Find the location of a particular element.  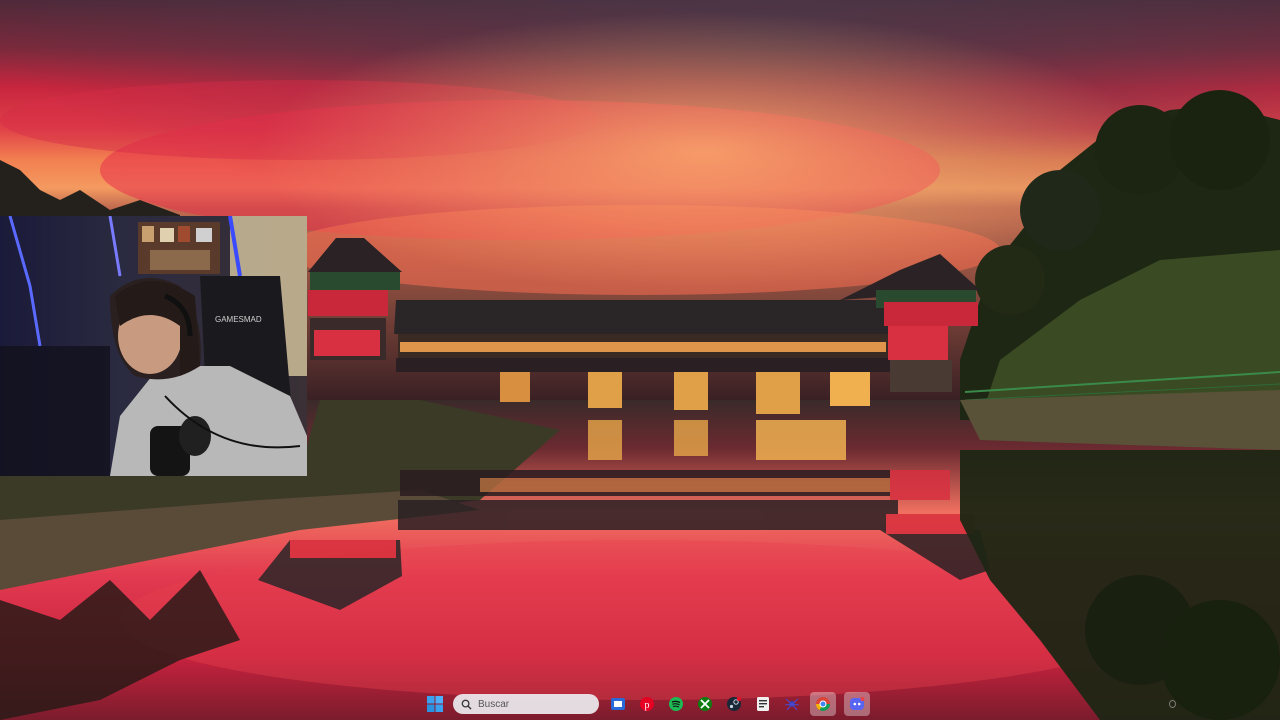

taskbar-app-discord is located at coordinates (857, 704).